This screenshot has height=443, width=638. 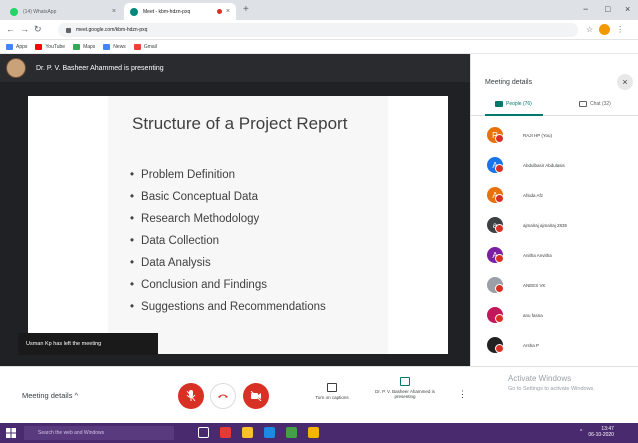 I want to click on bookmark-maps: Maps, so click(x=84, y=46).